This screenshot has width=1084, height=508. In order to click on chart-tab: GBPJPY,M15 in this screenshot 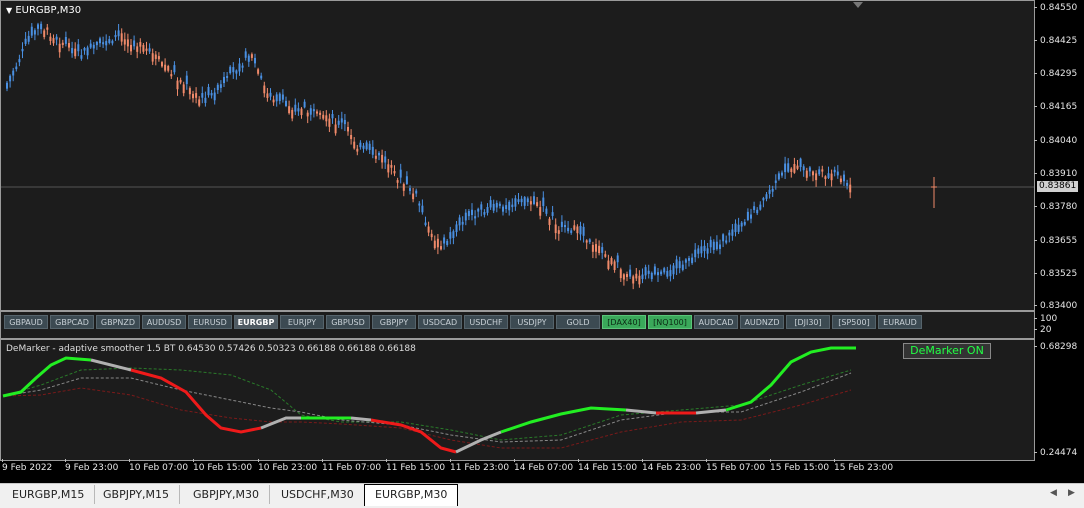, I will do `click(137, 494)`.